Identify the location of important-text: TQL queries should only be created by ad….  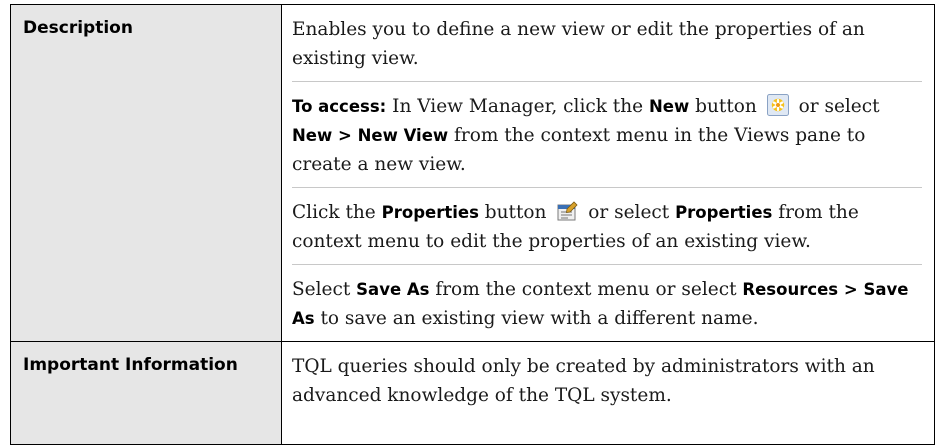
(583, 381).